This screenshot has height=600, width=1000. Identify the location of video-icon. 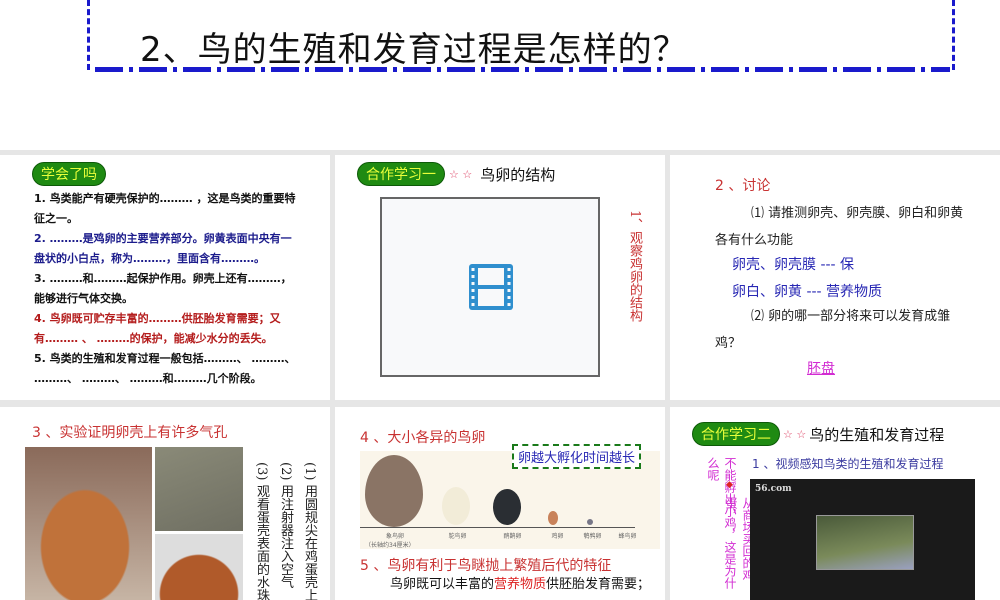
(491, 287).